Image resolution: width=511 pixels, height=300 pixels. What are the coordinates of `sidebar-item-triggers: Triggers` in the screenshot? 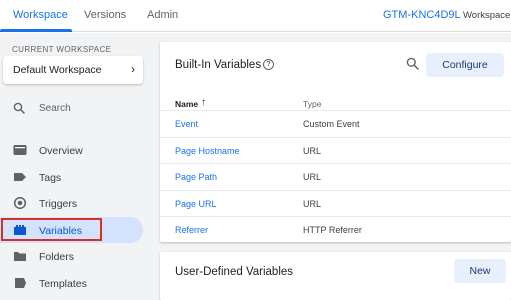 It's located at (71, 203).